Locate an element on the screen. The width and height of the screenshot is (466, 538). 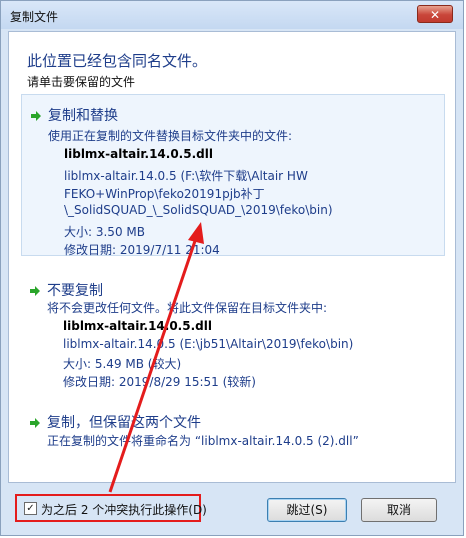
option-title: 不要复制 is located at coordinates (75, 291).